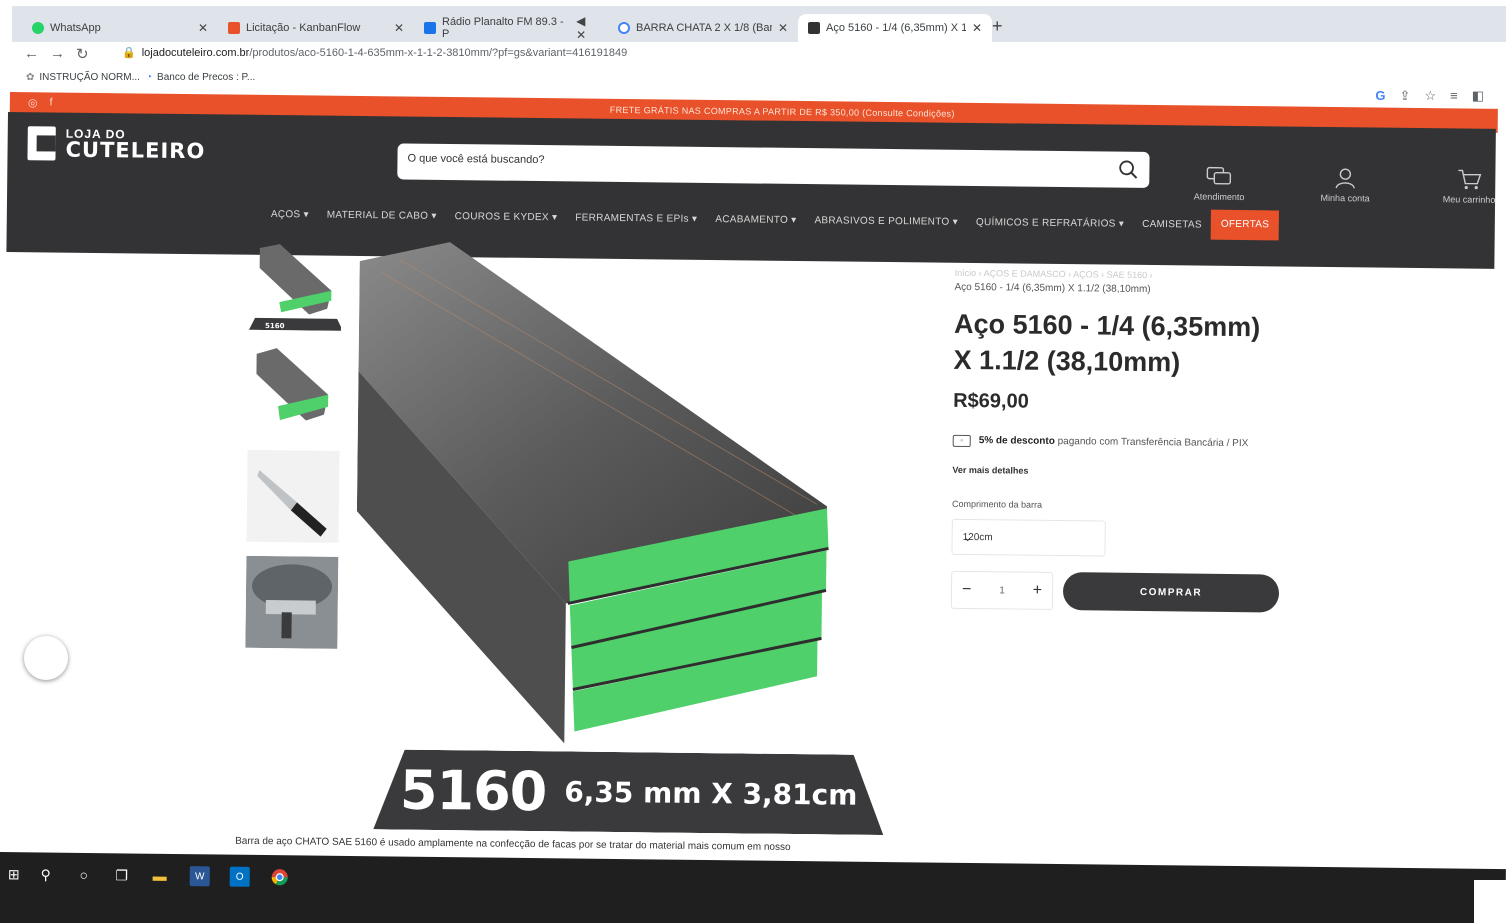 The image size is (1506, 923). Describe the element at coordinates (1050, 222) in the screenshot. I see `menu-item-quimicos: QUÍMICOS E REFRATÁRIOS ▾` at that location.